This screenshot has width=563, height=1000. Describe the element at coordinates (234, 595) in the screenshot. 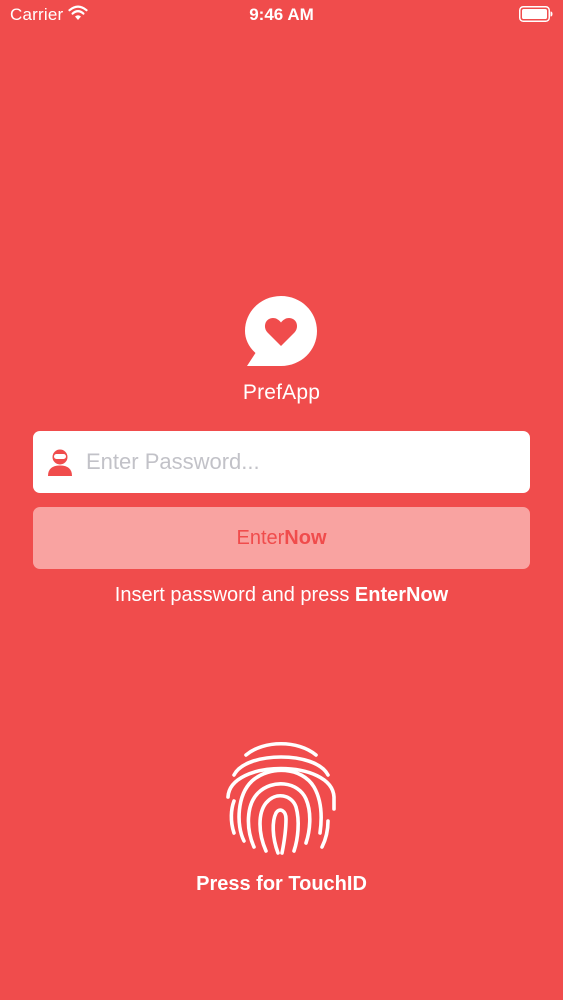

I see `instruction-text-main: Insert password and press` at that location.